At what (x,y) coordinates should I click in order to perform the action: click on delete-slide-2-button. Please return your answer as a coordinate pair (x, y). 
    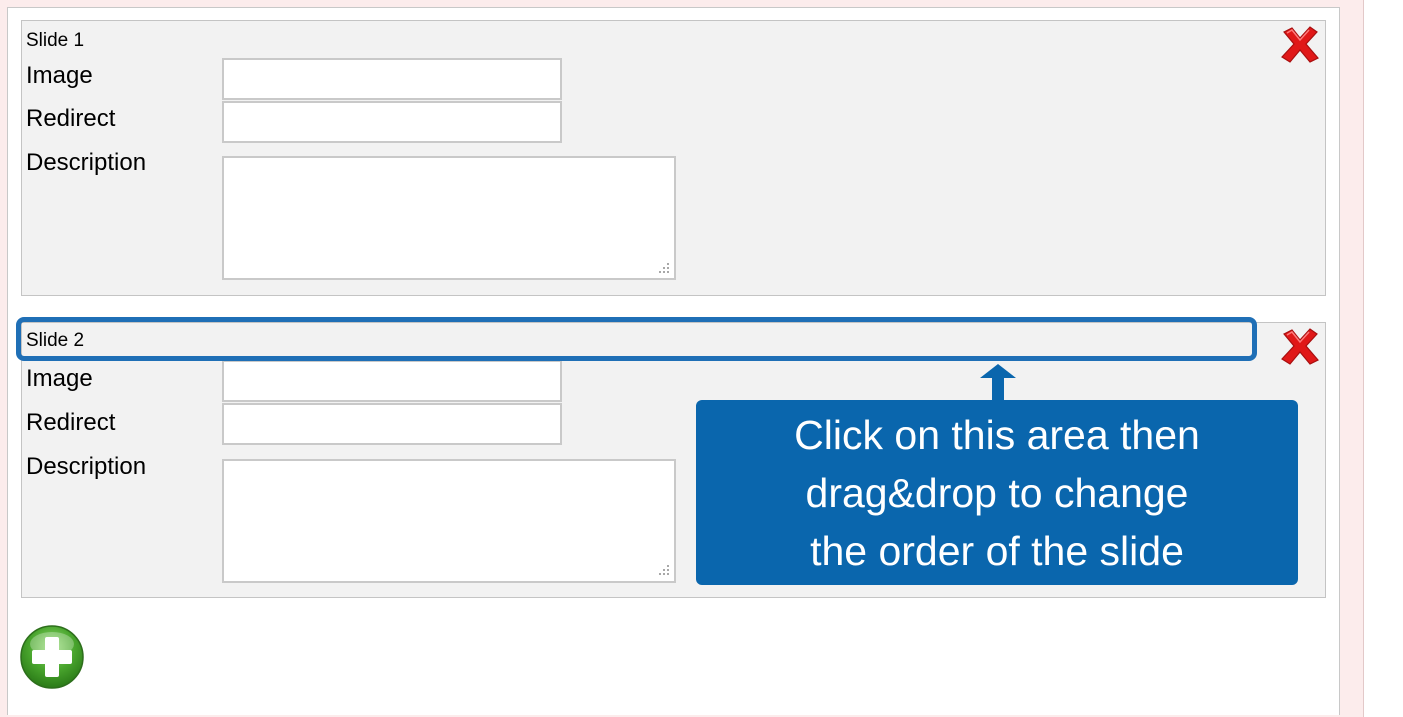
    Looking at the image, I should click on (1300, 346).